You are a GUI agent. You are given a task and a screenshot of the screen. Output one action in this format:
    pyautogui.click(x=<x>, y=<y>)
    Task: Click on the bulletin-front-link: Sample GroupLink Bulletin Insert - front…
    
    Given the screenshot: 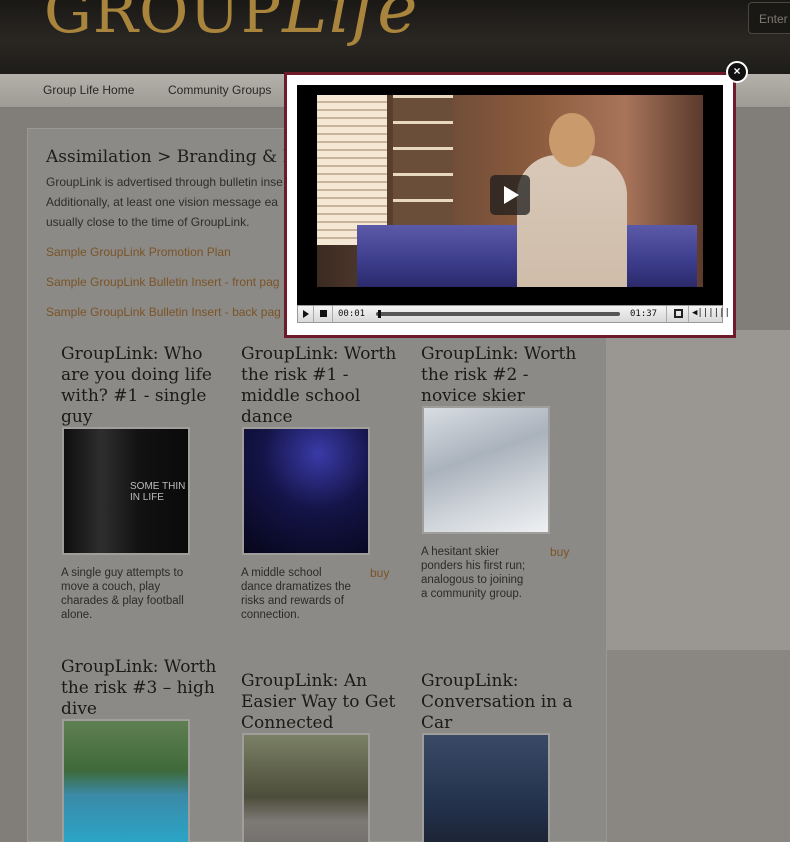 What is the action you would take?
    pyautogui.click(x=162, y=282)
    